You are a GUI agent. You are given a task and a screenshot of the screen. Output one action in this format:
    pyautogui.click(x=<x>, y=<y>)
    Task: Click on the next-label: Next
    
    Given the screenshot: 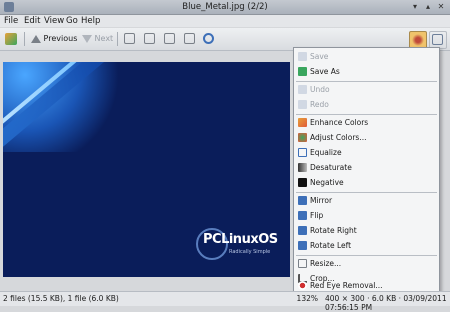 What is the action you would take?
    pyautogui.click(x=104, y=38)
    